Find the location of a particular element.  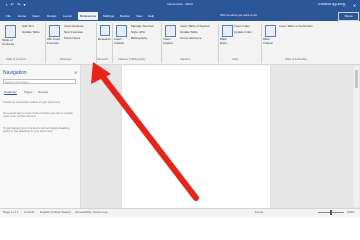

table-of-contents-button: Table of Contents is located at coordinates (11, 42).